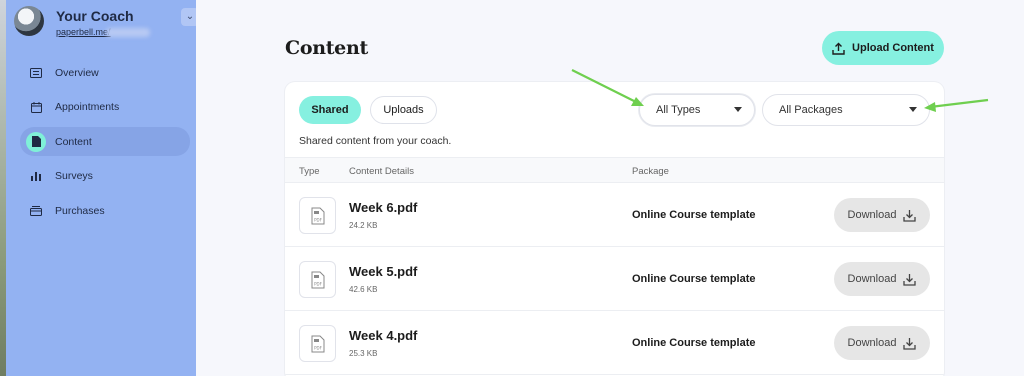 This screenshot has height=376, width=1024. I want to click on calendar-icon, so click(36, 107).